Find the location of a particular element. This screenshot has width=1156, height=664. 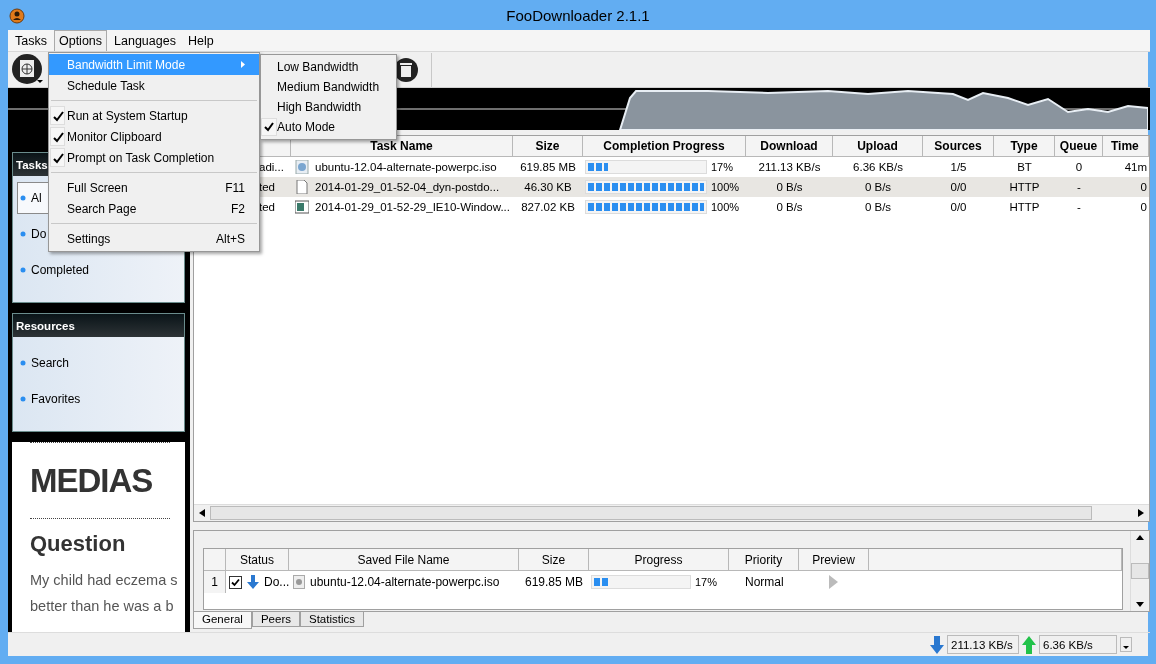

size-cell-text: 827.02 KB is located at coordinates (548, 207).